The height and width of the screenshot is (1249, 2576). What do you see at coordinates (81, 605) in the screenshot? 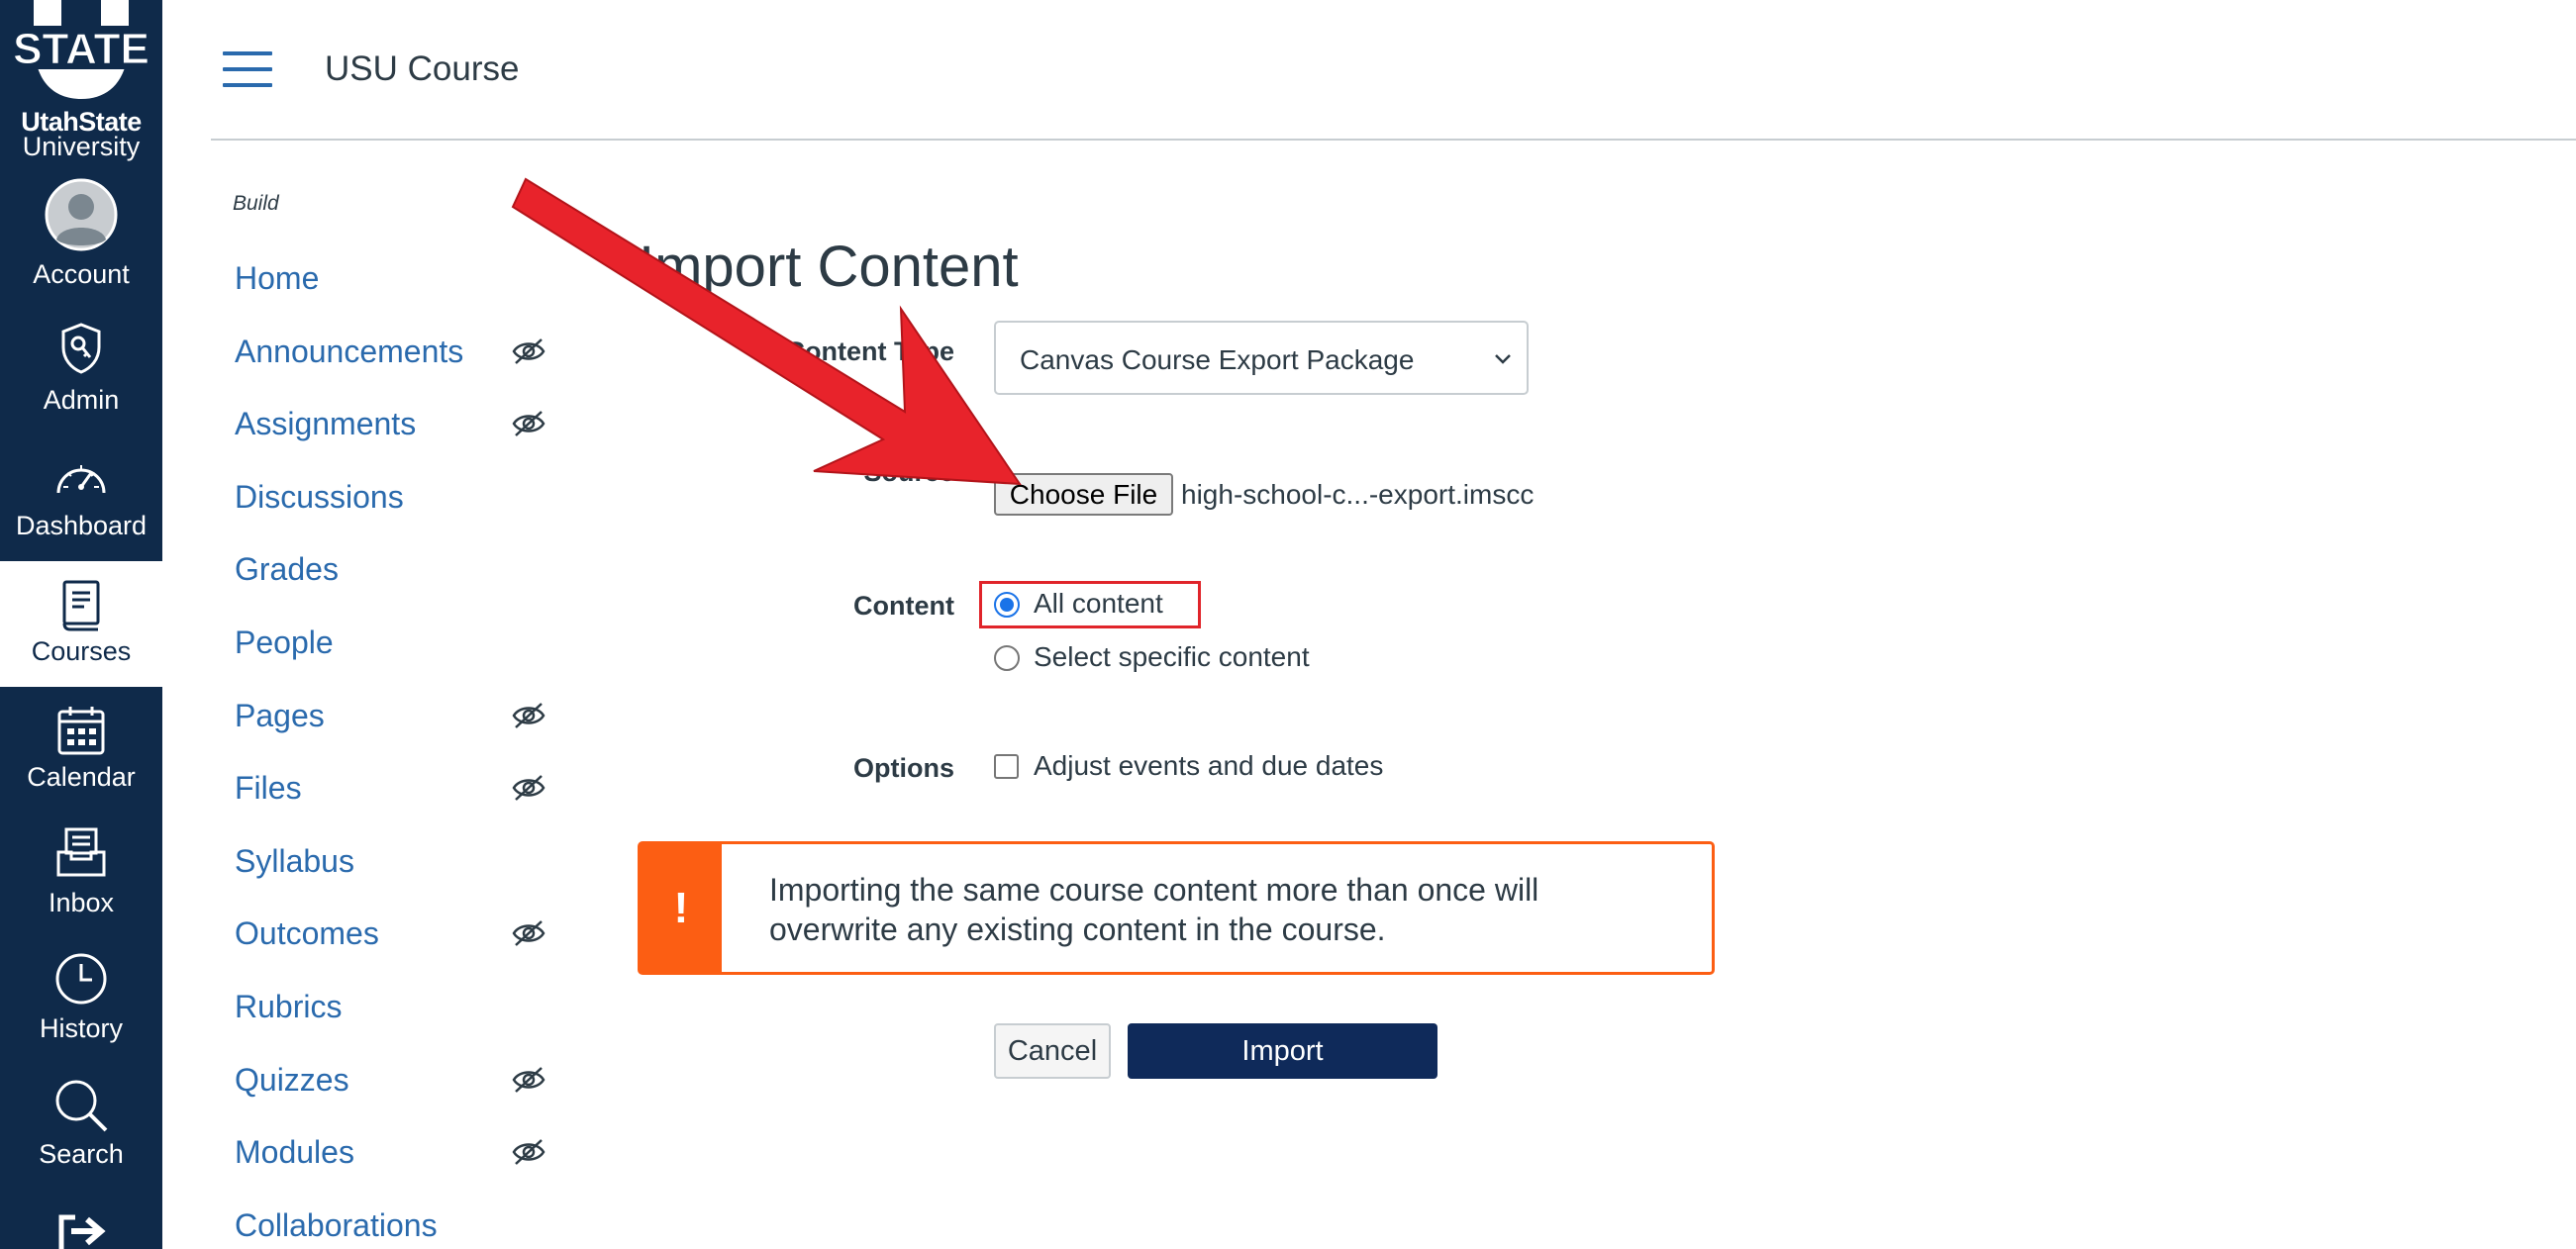
I see `book-icon` at bounding box center [81, 605].